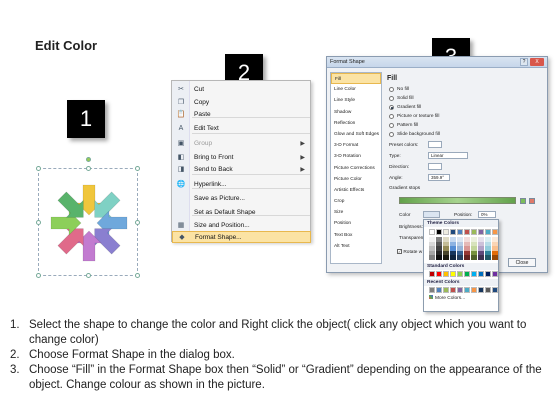 Image resolution: width=560 pixels, height=420 pixels. What do you see at coordinates (448, 155) in the screenshot?
I see `type-select: Linear` at bounding box center [448, 155].